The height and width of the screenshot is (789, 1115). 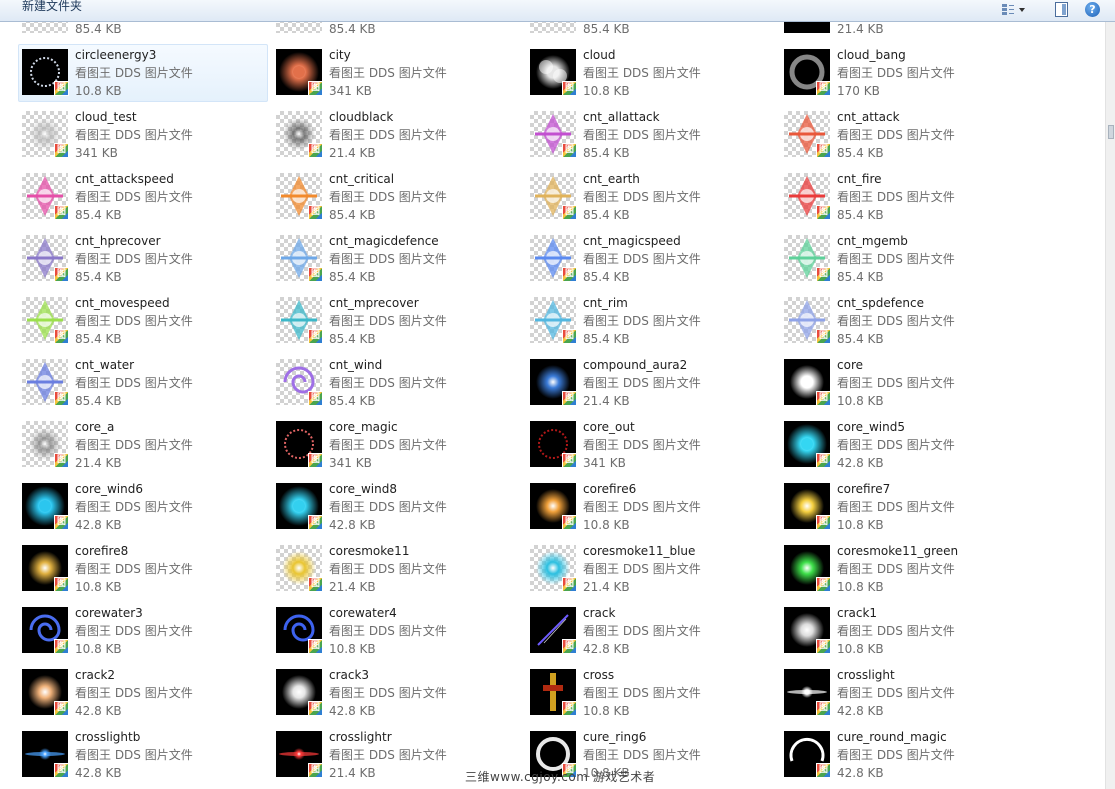 What do you see at coordinates (860, 30) in the screenshot?
I see `file-meta: 21.4 KB` at bounding box center [860, 30].